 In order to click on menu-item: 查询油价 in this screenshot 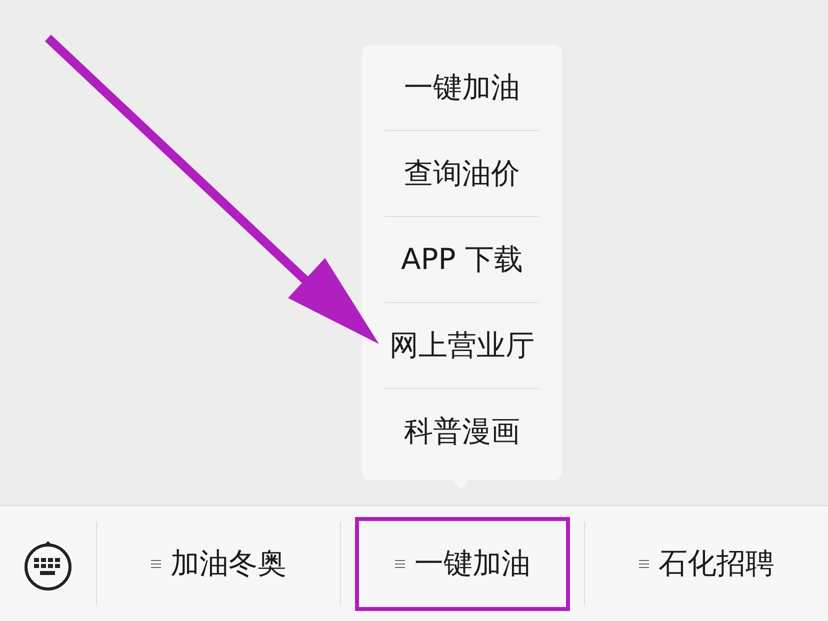, I will do `click(462, 174)`.